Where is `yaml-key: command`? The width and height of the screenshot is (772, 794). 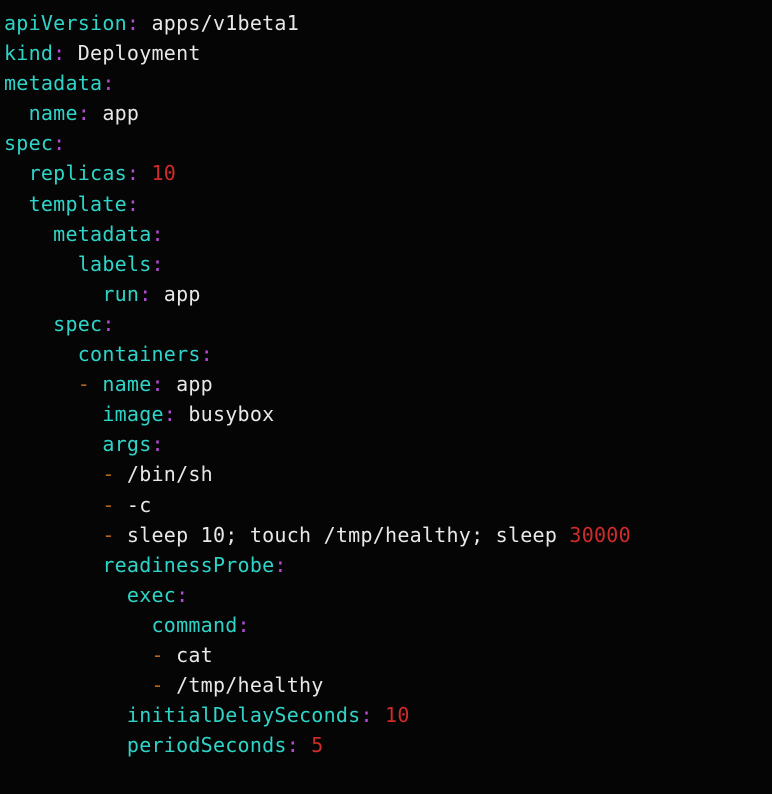 yaml-key: command is located at coordinates (194, 624).